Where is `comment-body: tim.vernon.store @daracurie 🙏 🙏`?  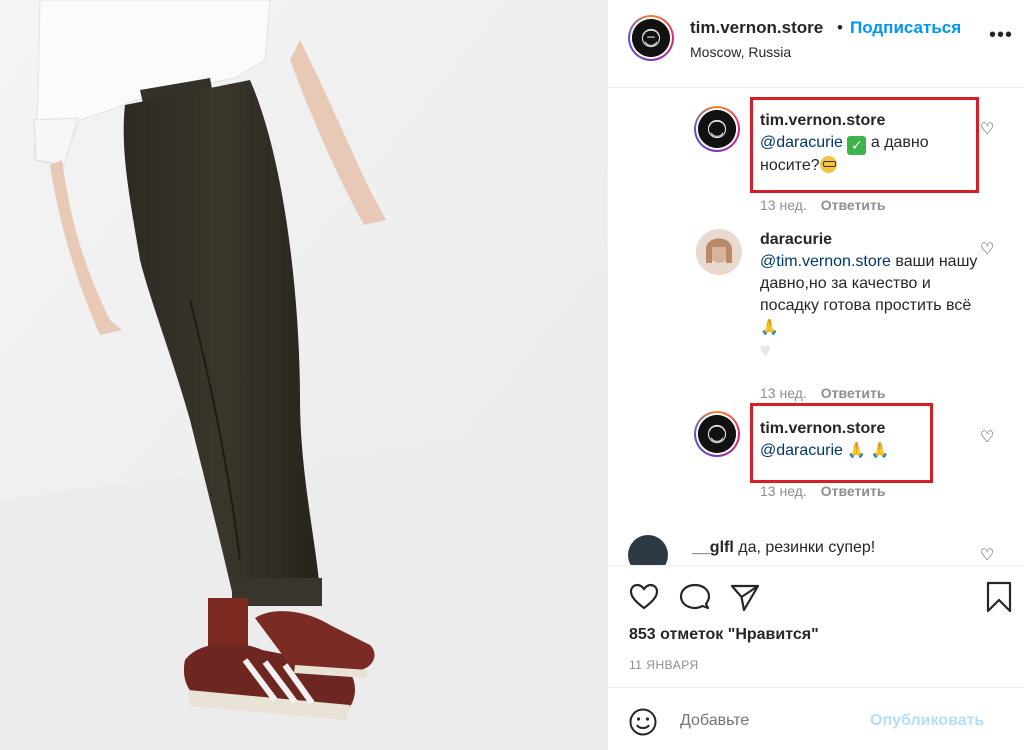
comment-body: tim.vernon.store @daracurie 🙏 🙏 is located at coordinates (870, 440).